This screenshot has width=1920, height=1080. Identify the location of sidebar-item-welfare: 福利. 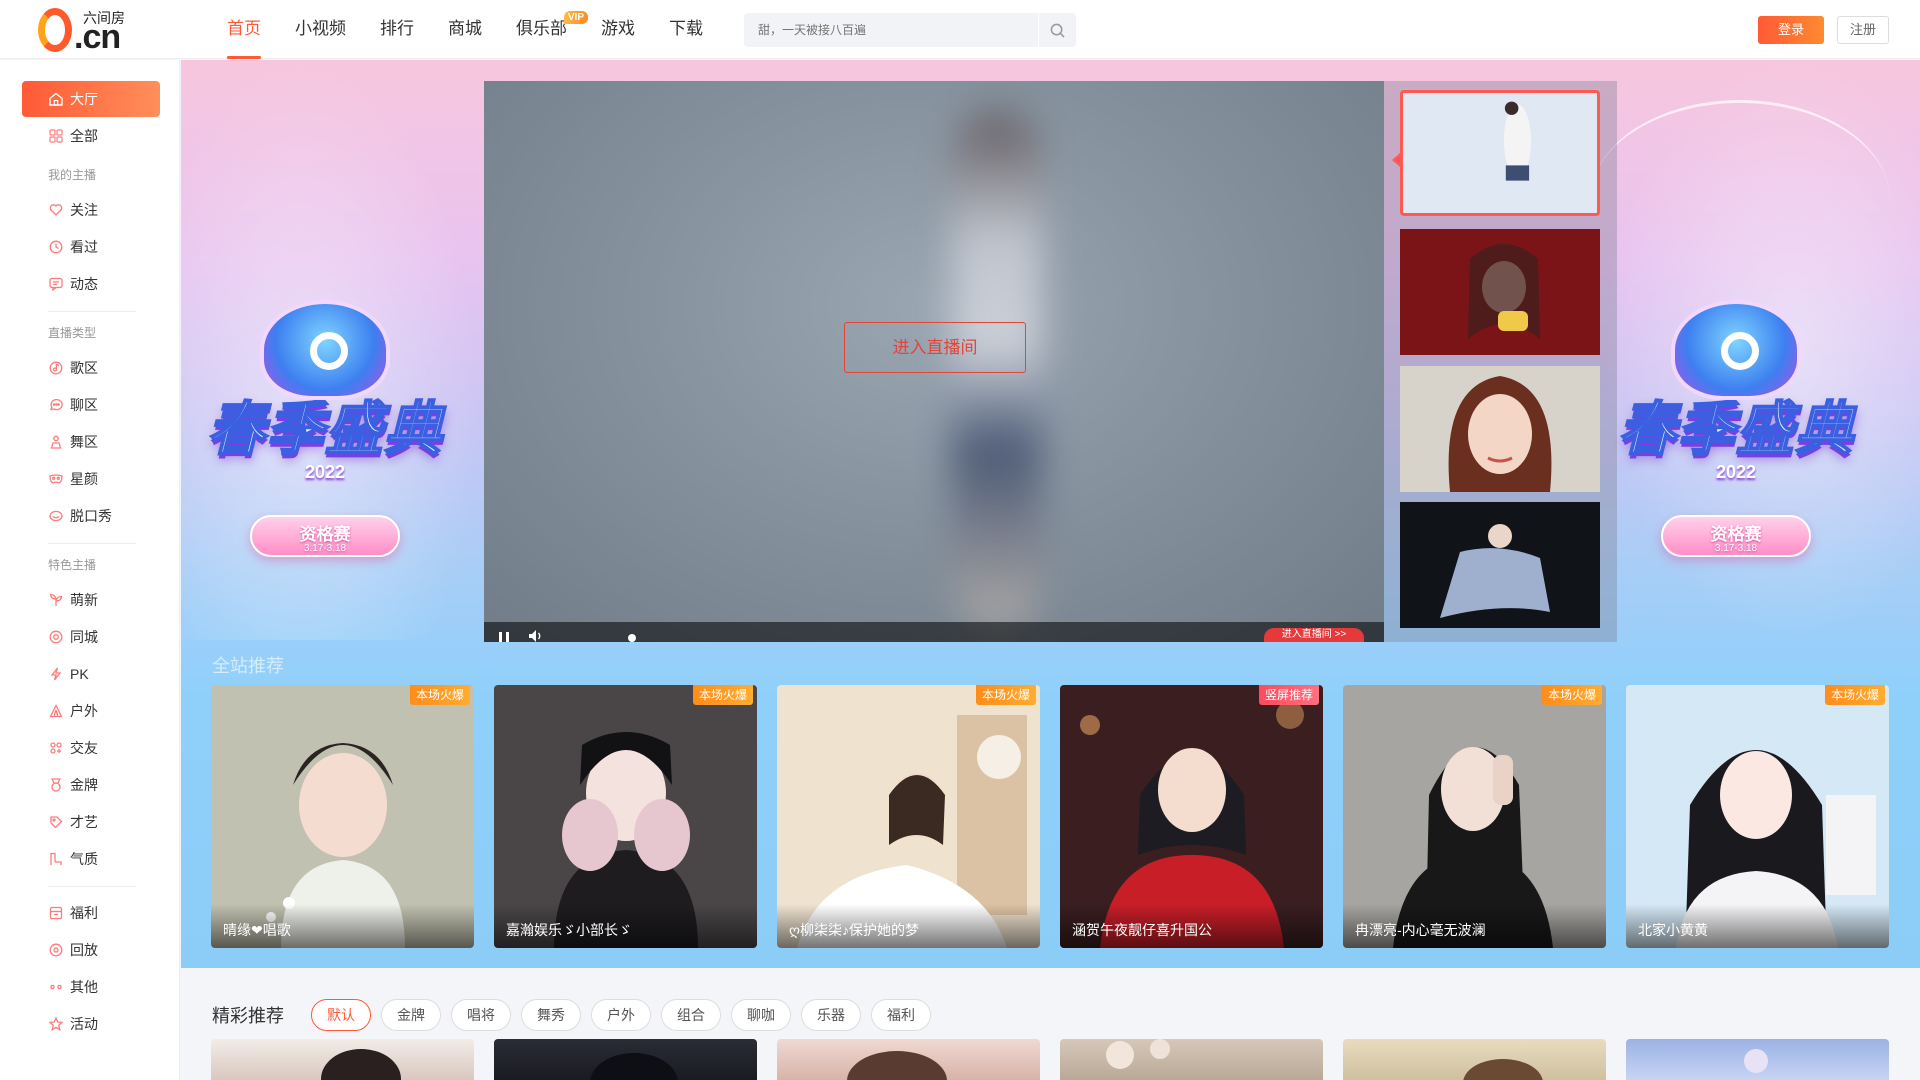
(91, 913).